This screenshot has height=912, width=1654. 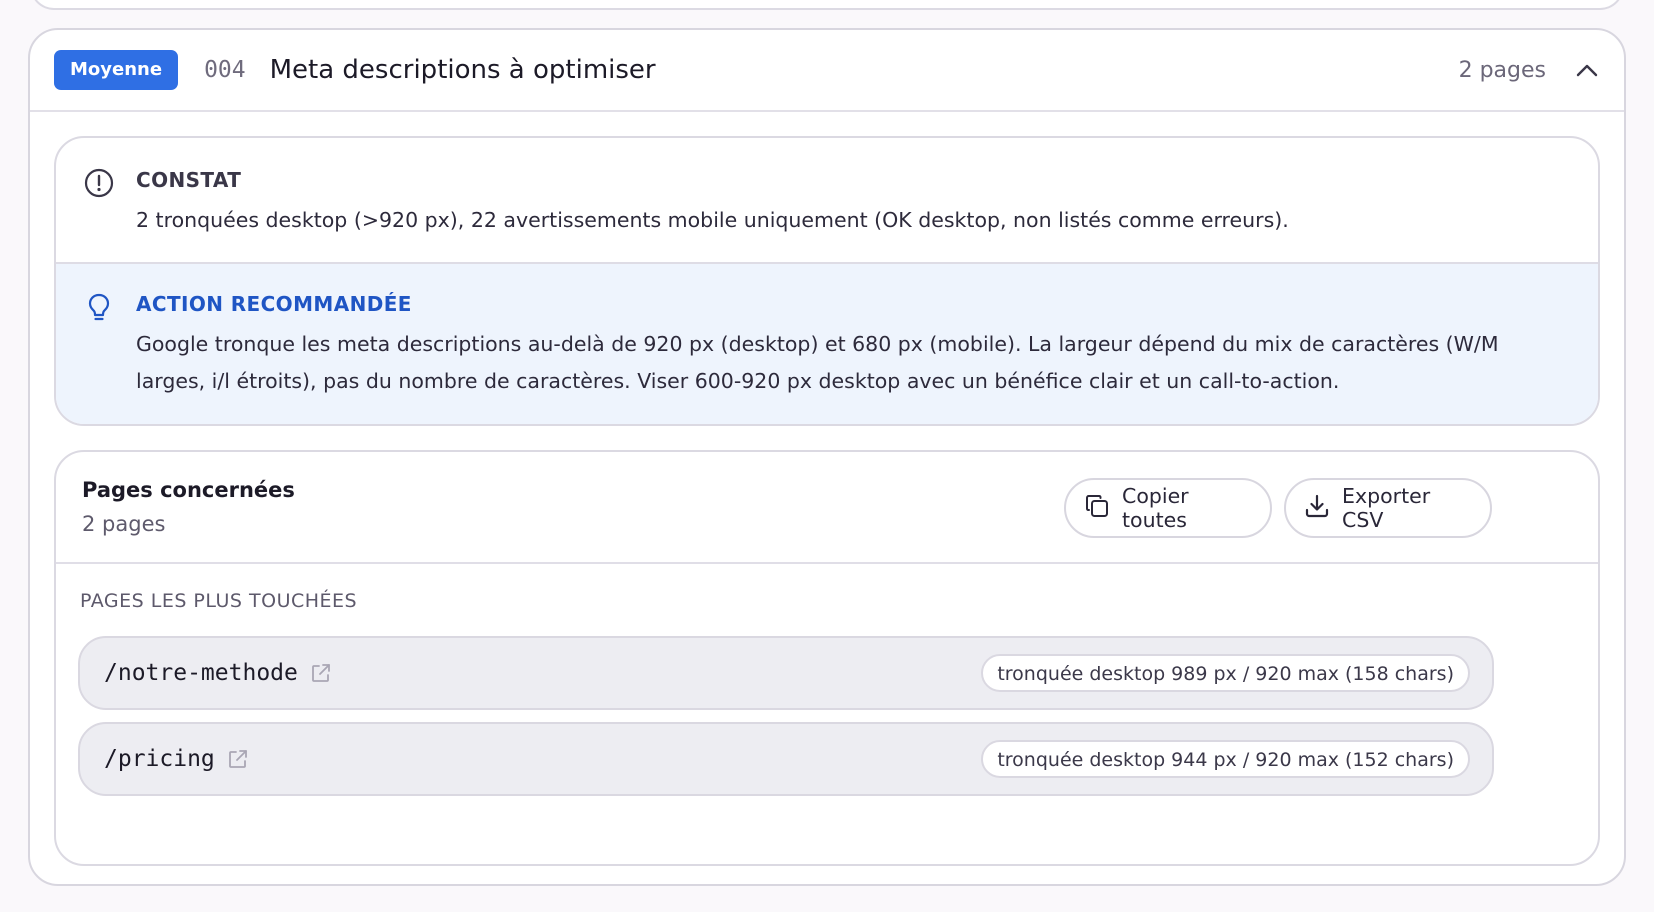 What do you see at coordinates (219, 601) in the screenshot?
I see `most-affected-heading: PAGES LES PLUS TOUCHÉES` at bounding box center [219, 601].